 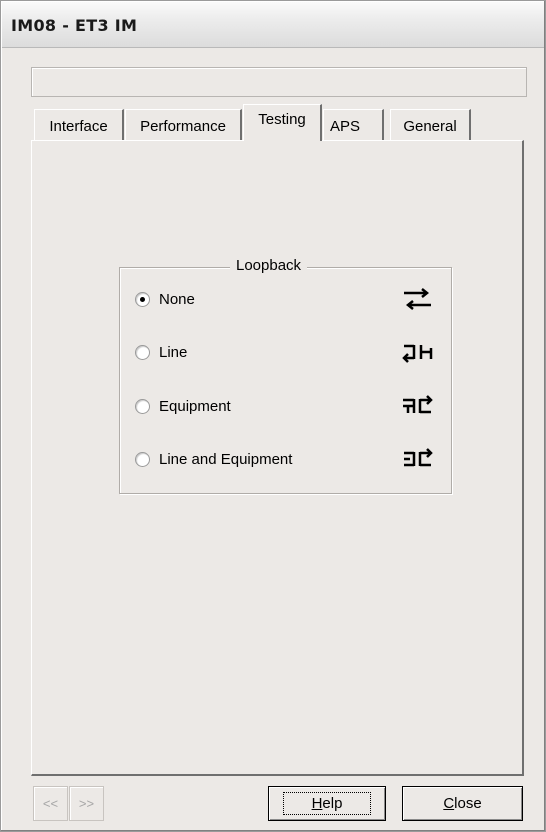 I want to click on tab-interface: Interface, so click(x=79, y=125).